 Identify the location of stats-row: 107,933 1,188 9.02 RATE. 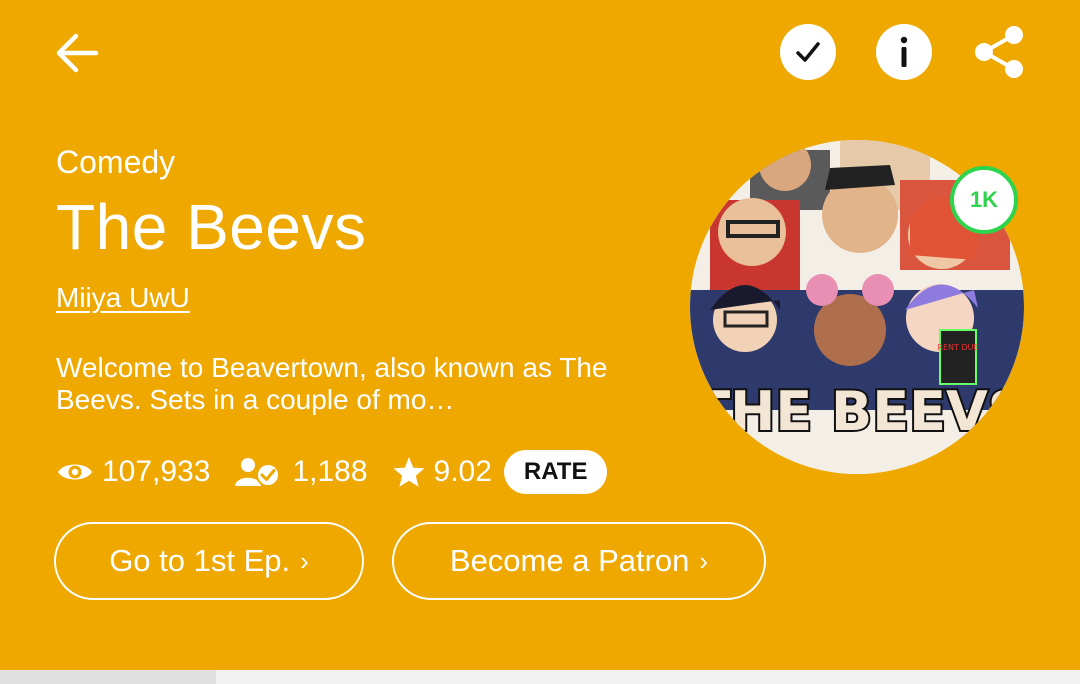
(332, 472).